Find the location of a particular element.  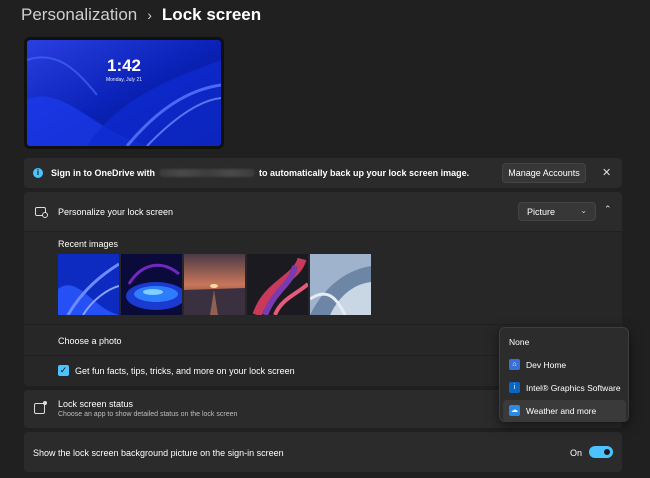

menu-item-none: None is located at coordinates (564, 342).